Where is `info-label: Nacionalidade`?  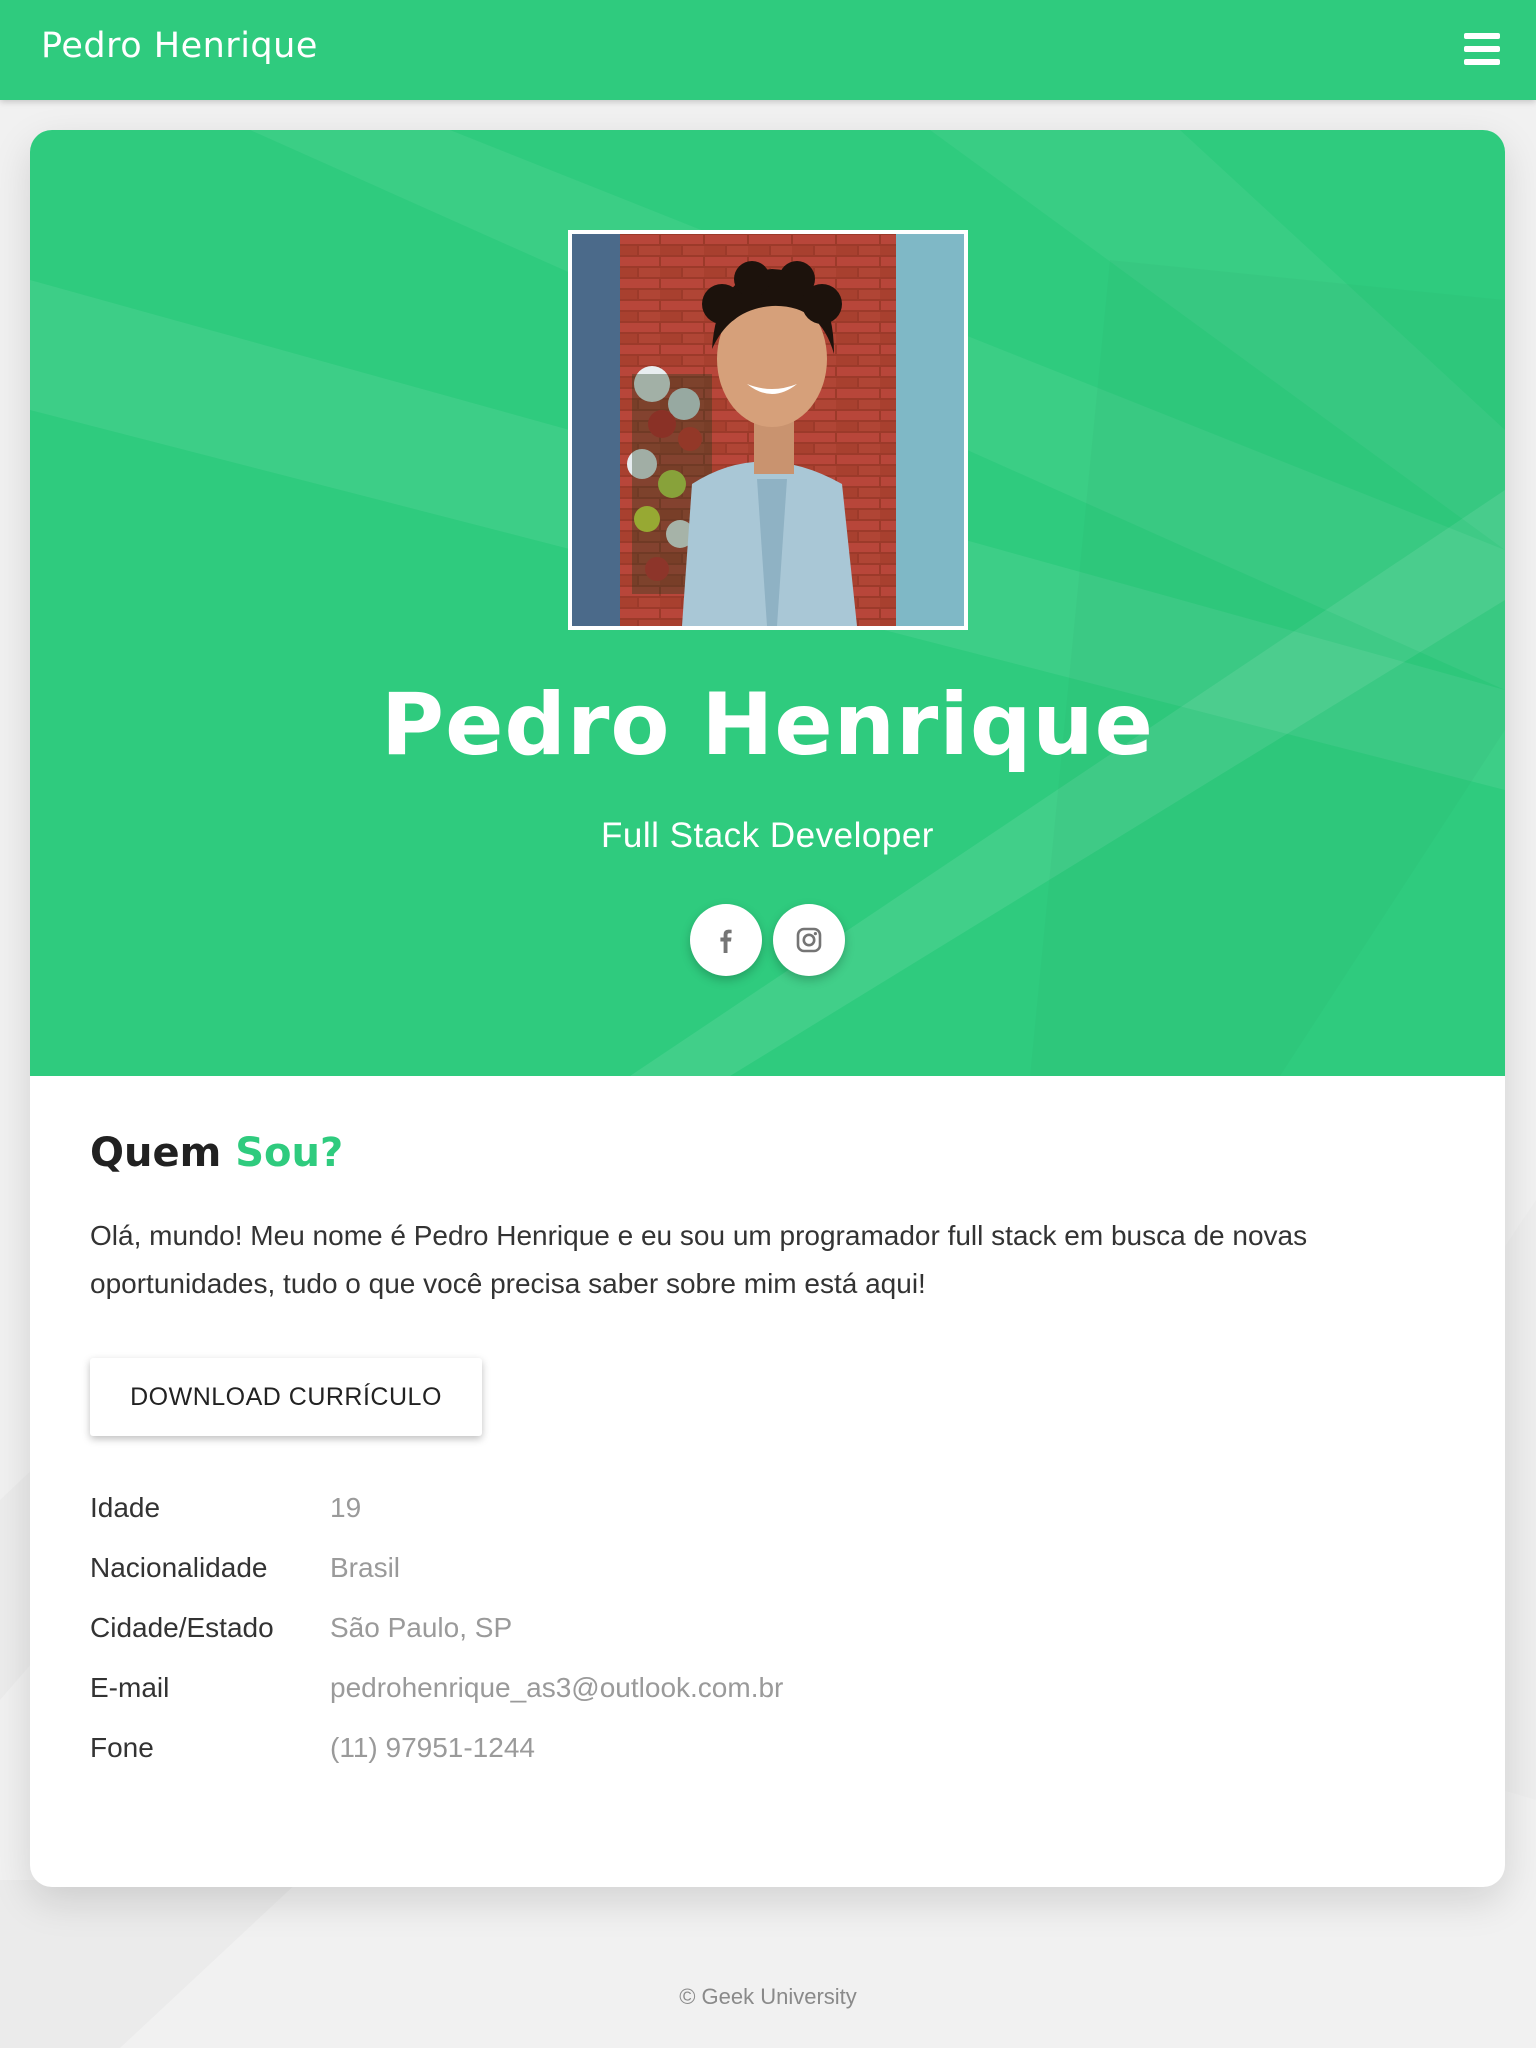 info-label: Nacionalidade is located at coordinates (179, 1567).